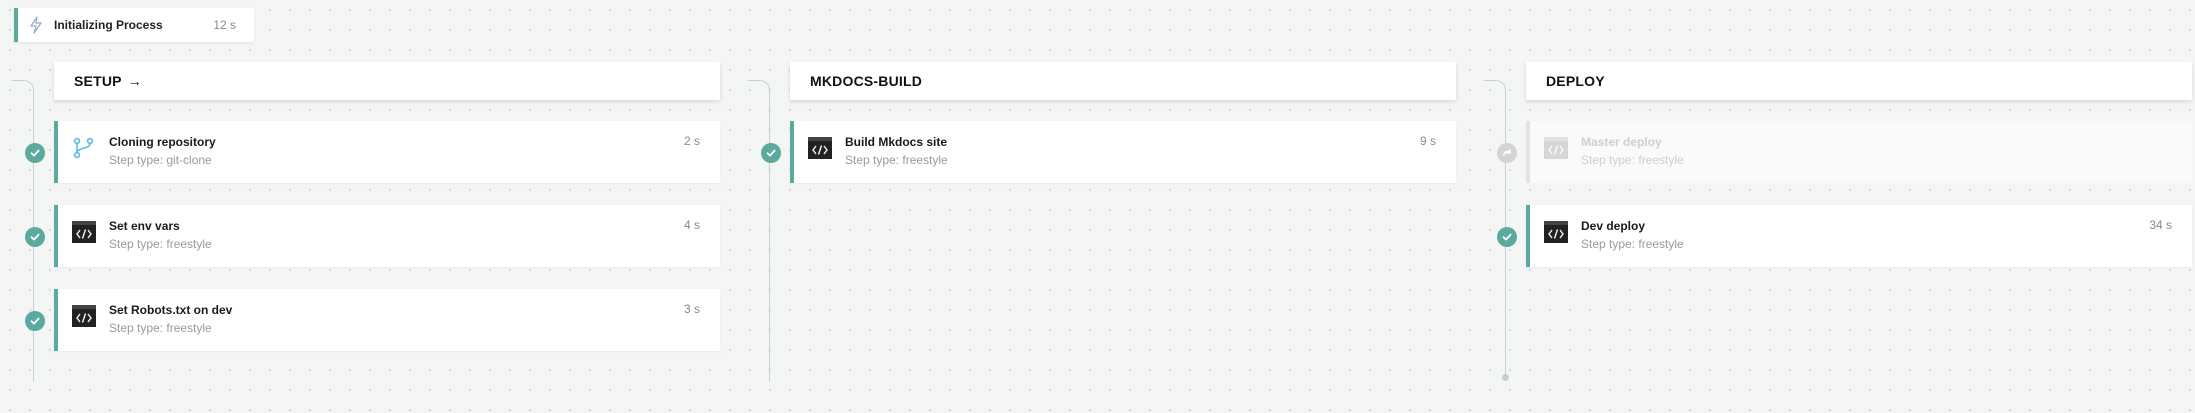 The image size is (2195, 413). I want to click on stage-title-deploy: DEPLOY, so click(1575, 81).